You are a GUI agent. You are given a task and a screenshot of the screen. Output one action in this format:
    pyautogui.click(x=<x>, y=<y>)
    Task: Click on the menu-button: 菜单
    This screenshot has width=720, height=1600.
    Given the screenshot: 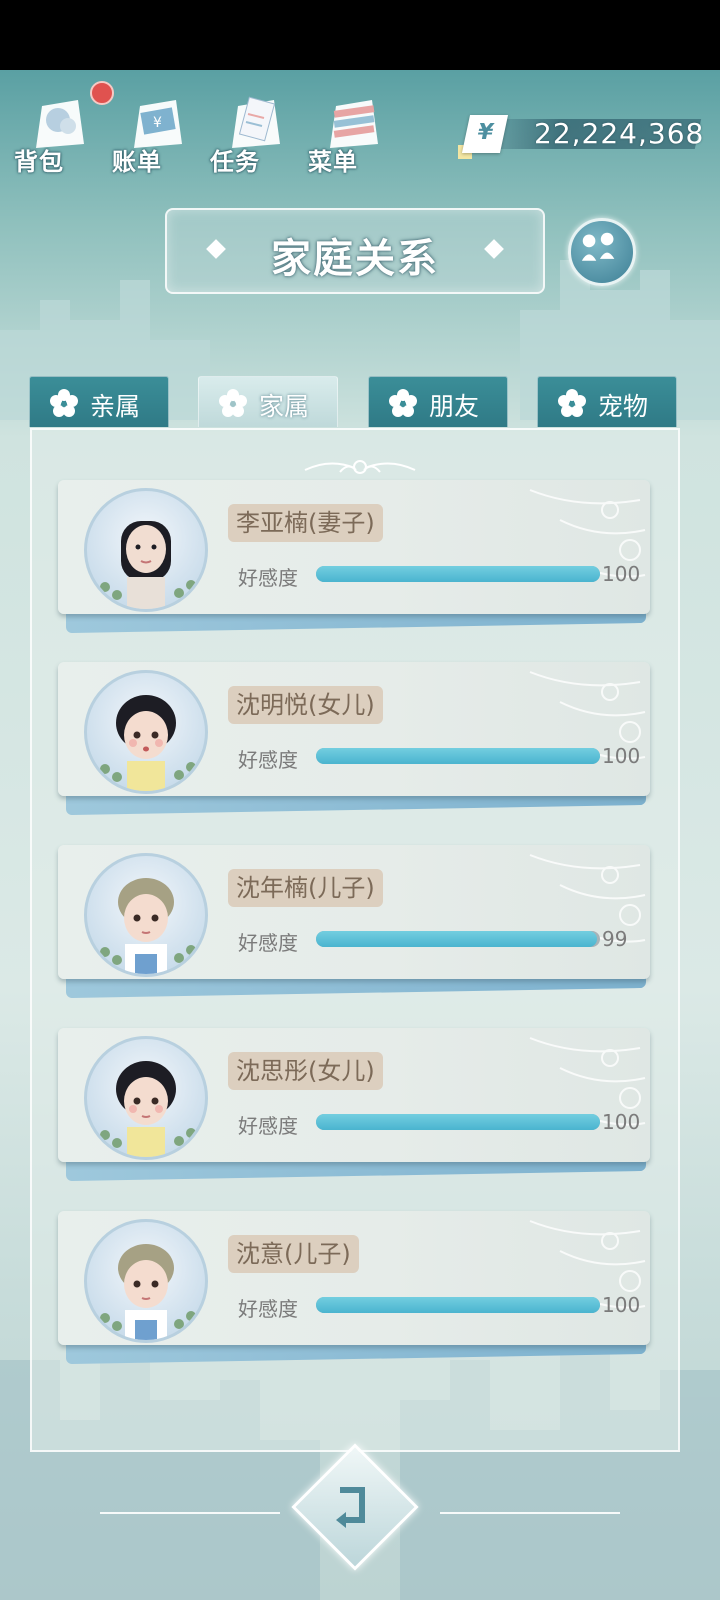 What is the action you would take?
    pyautogui.click(x=353, y=128)
    